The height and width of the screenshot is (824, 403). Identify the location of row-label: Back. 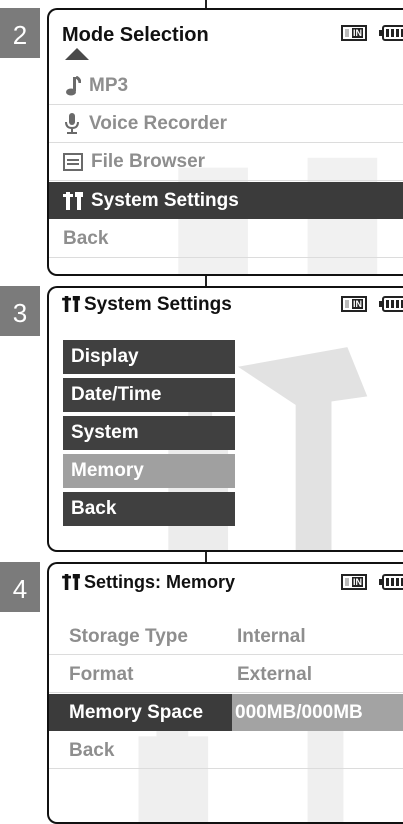
(92, 750).